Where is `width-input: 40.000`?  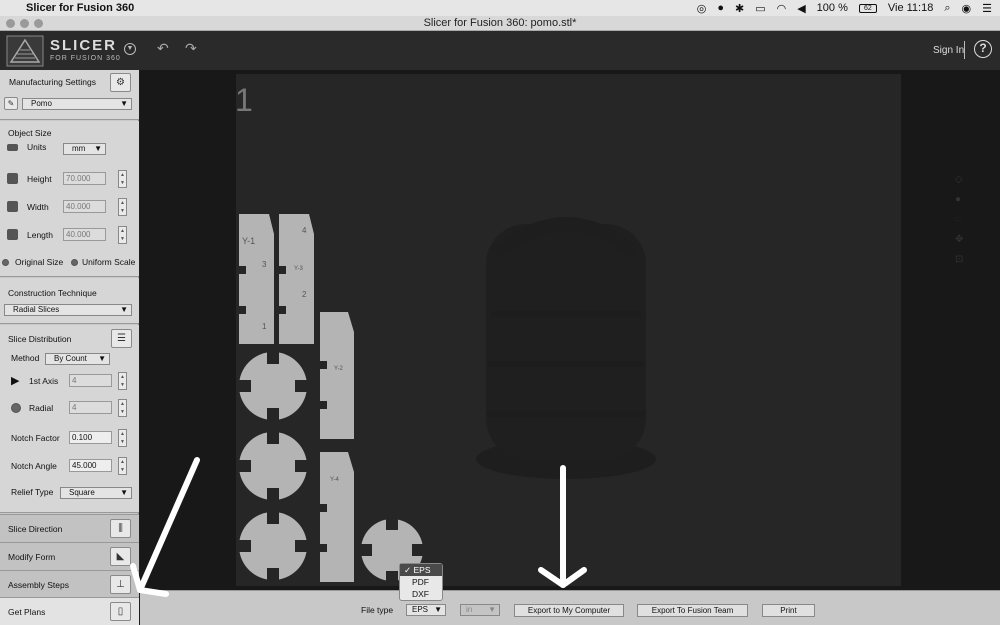 width-input: 40.000 is located at coordinates (84, 206).